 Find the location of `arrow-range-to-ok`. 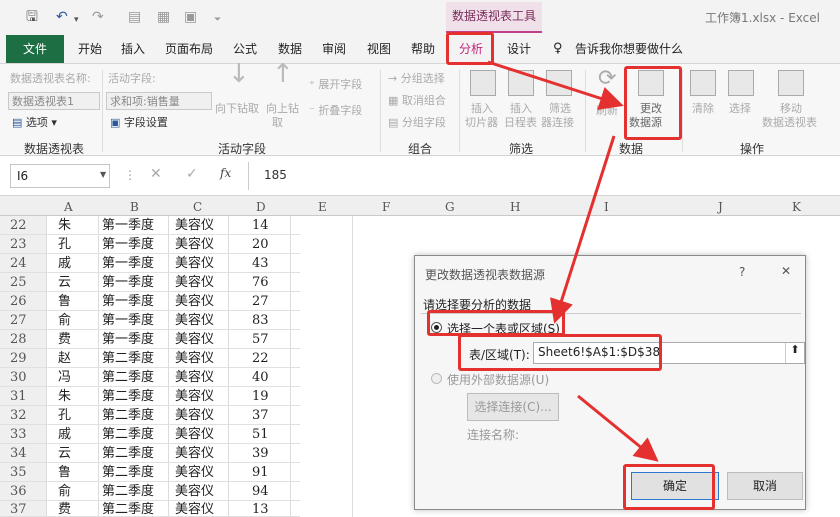

arrow-range-to-ok is located at coordinates (618, 428).